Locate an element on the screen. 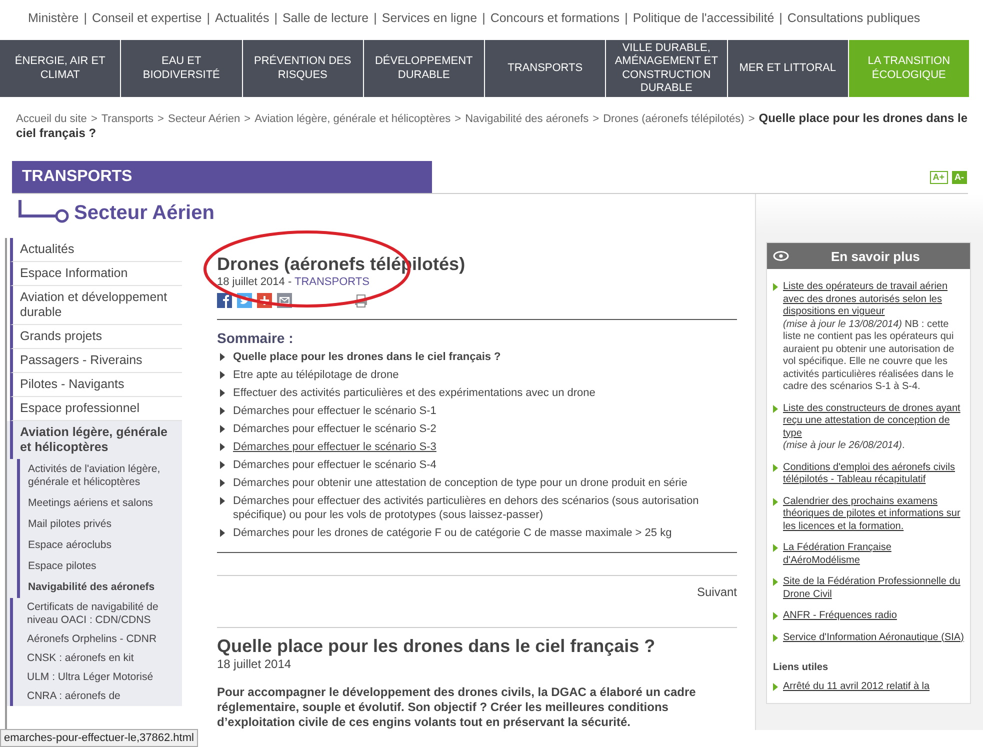 This screenshot has height=747, width=983. related-link: Conditions d'emploi des aéronefs civils télépilotés - Tableau récapitulatif is located at coordinates (874, 474).